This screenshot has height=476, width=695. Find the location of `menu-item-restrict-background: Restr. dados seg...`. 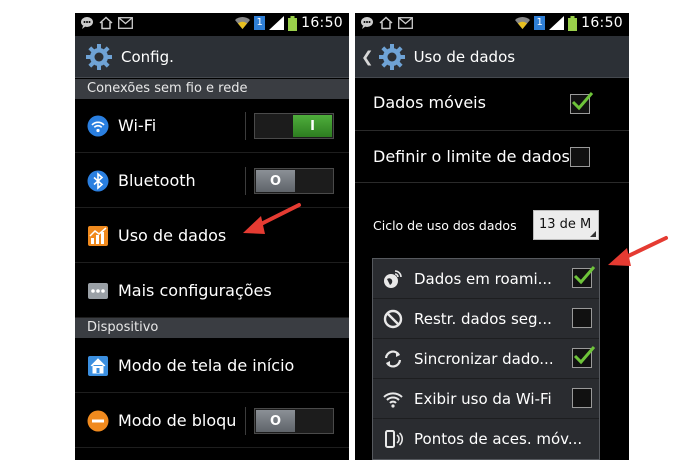

menu-item-restrict-background: Restr. dados seg... is located at coordinates (486, 319).